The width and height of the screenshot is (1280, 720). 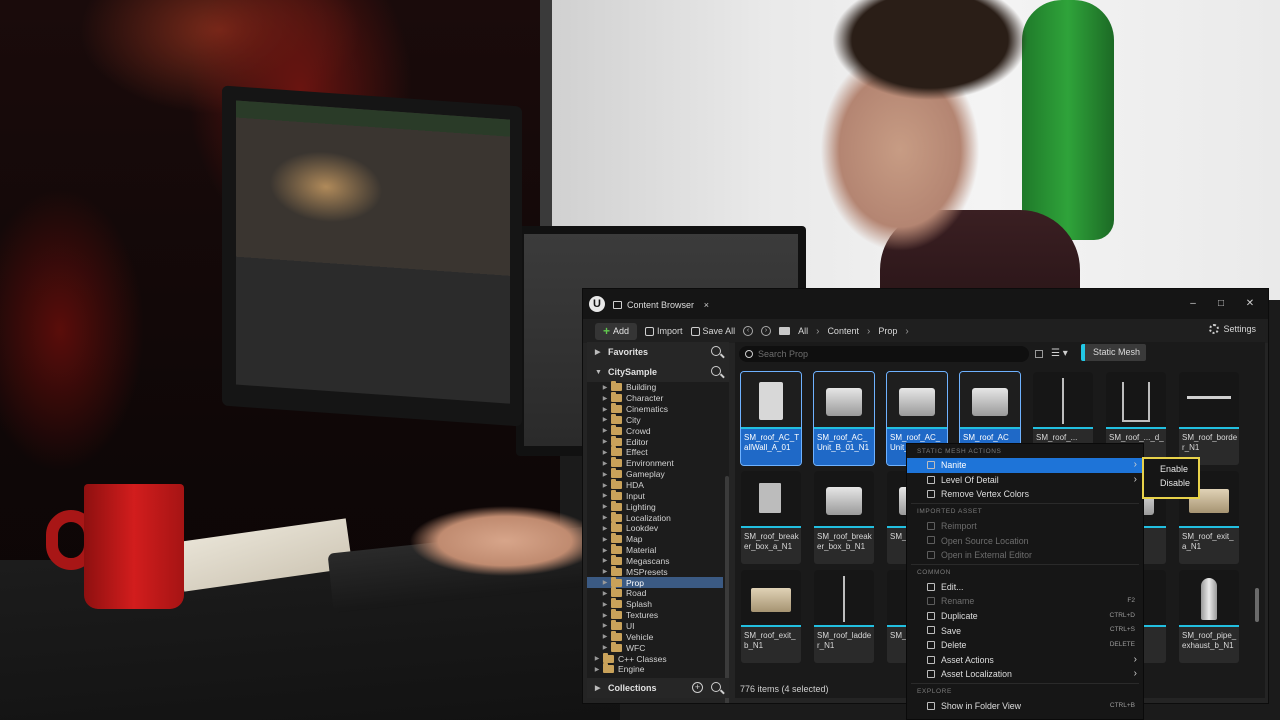 I want to click on tree-item-hda: ▶ HDA, so click(x=655, y=485).